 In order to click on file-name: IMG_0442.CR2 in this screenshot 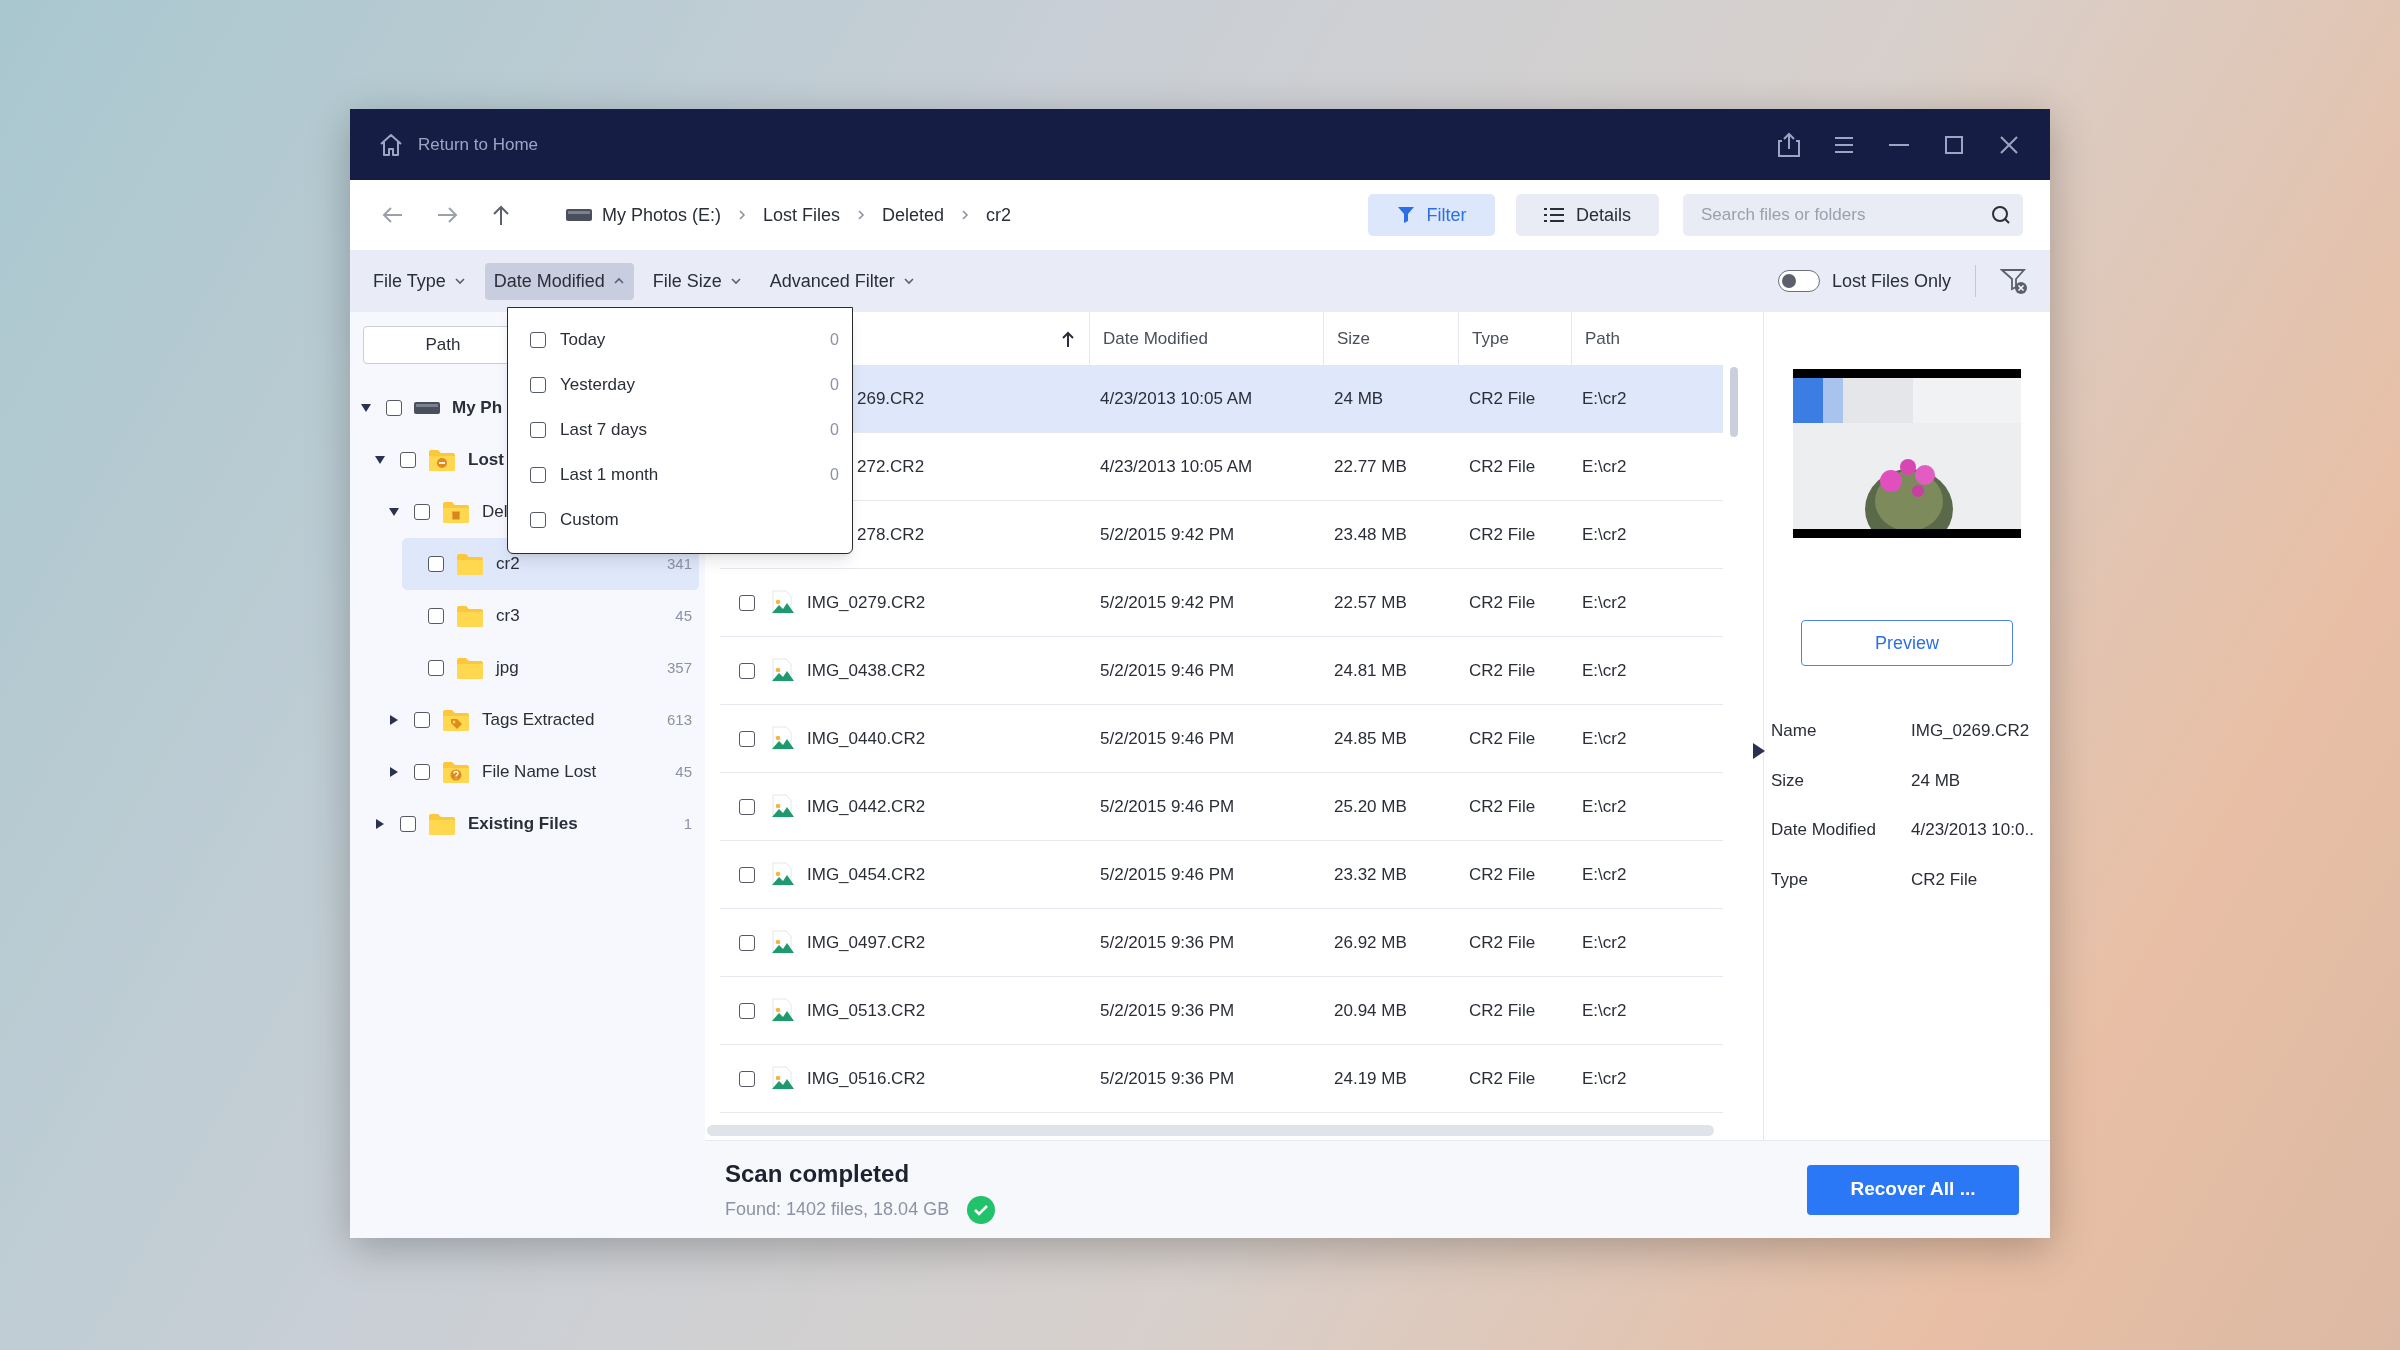, I will do `click(866, 806)`.